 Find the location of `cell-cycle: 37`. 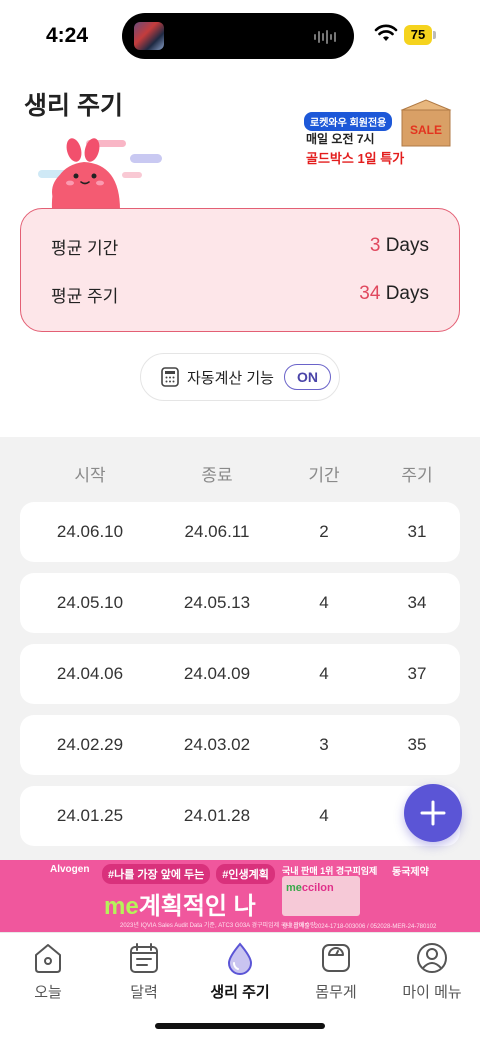

cell-cycle: 37 is located at coordinates (417, 673).